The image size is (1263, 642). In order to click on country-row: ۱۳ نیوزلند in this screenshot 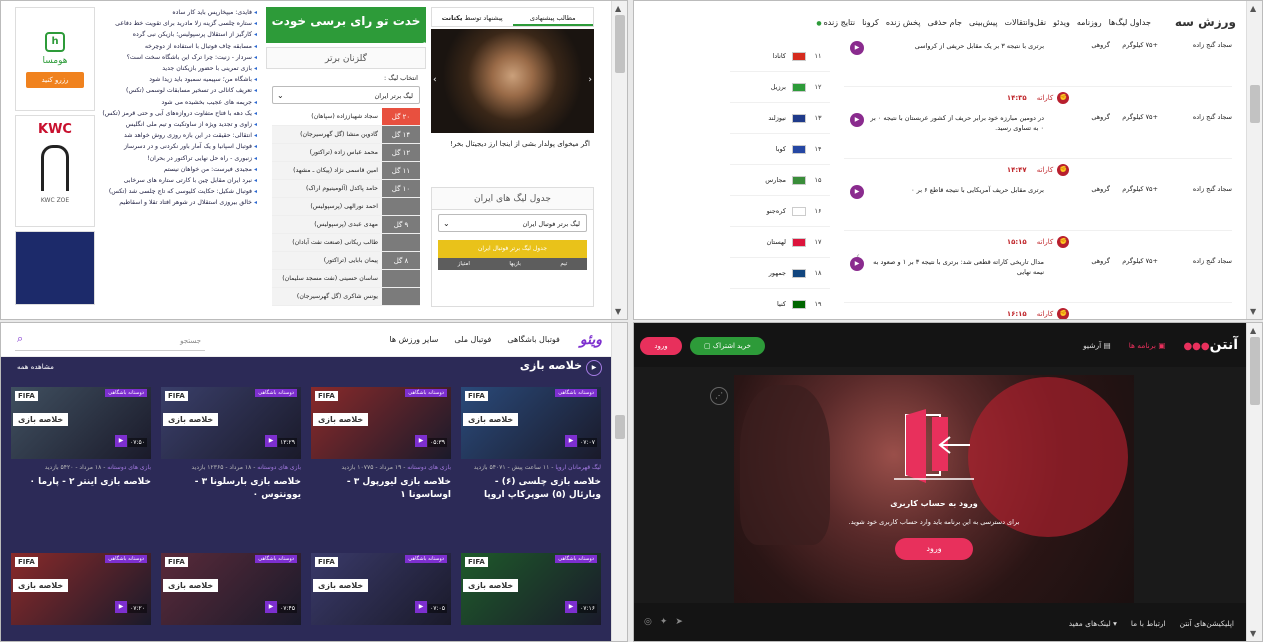, I will do `click(780, 118)`.